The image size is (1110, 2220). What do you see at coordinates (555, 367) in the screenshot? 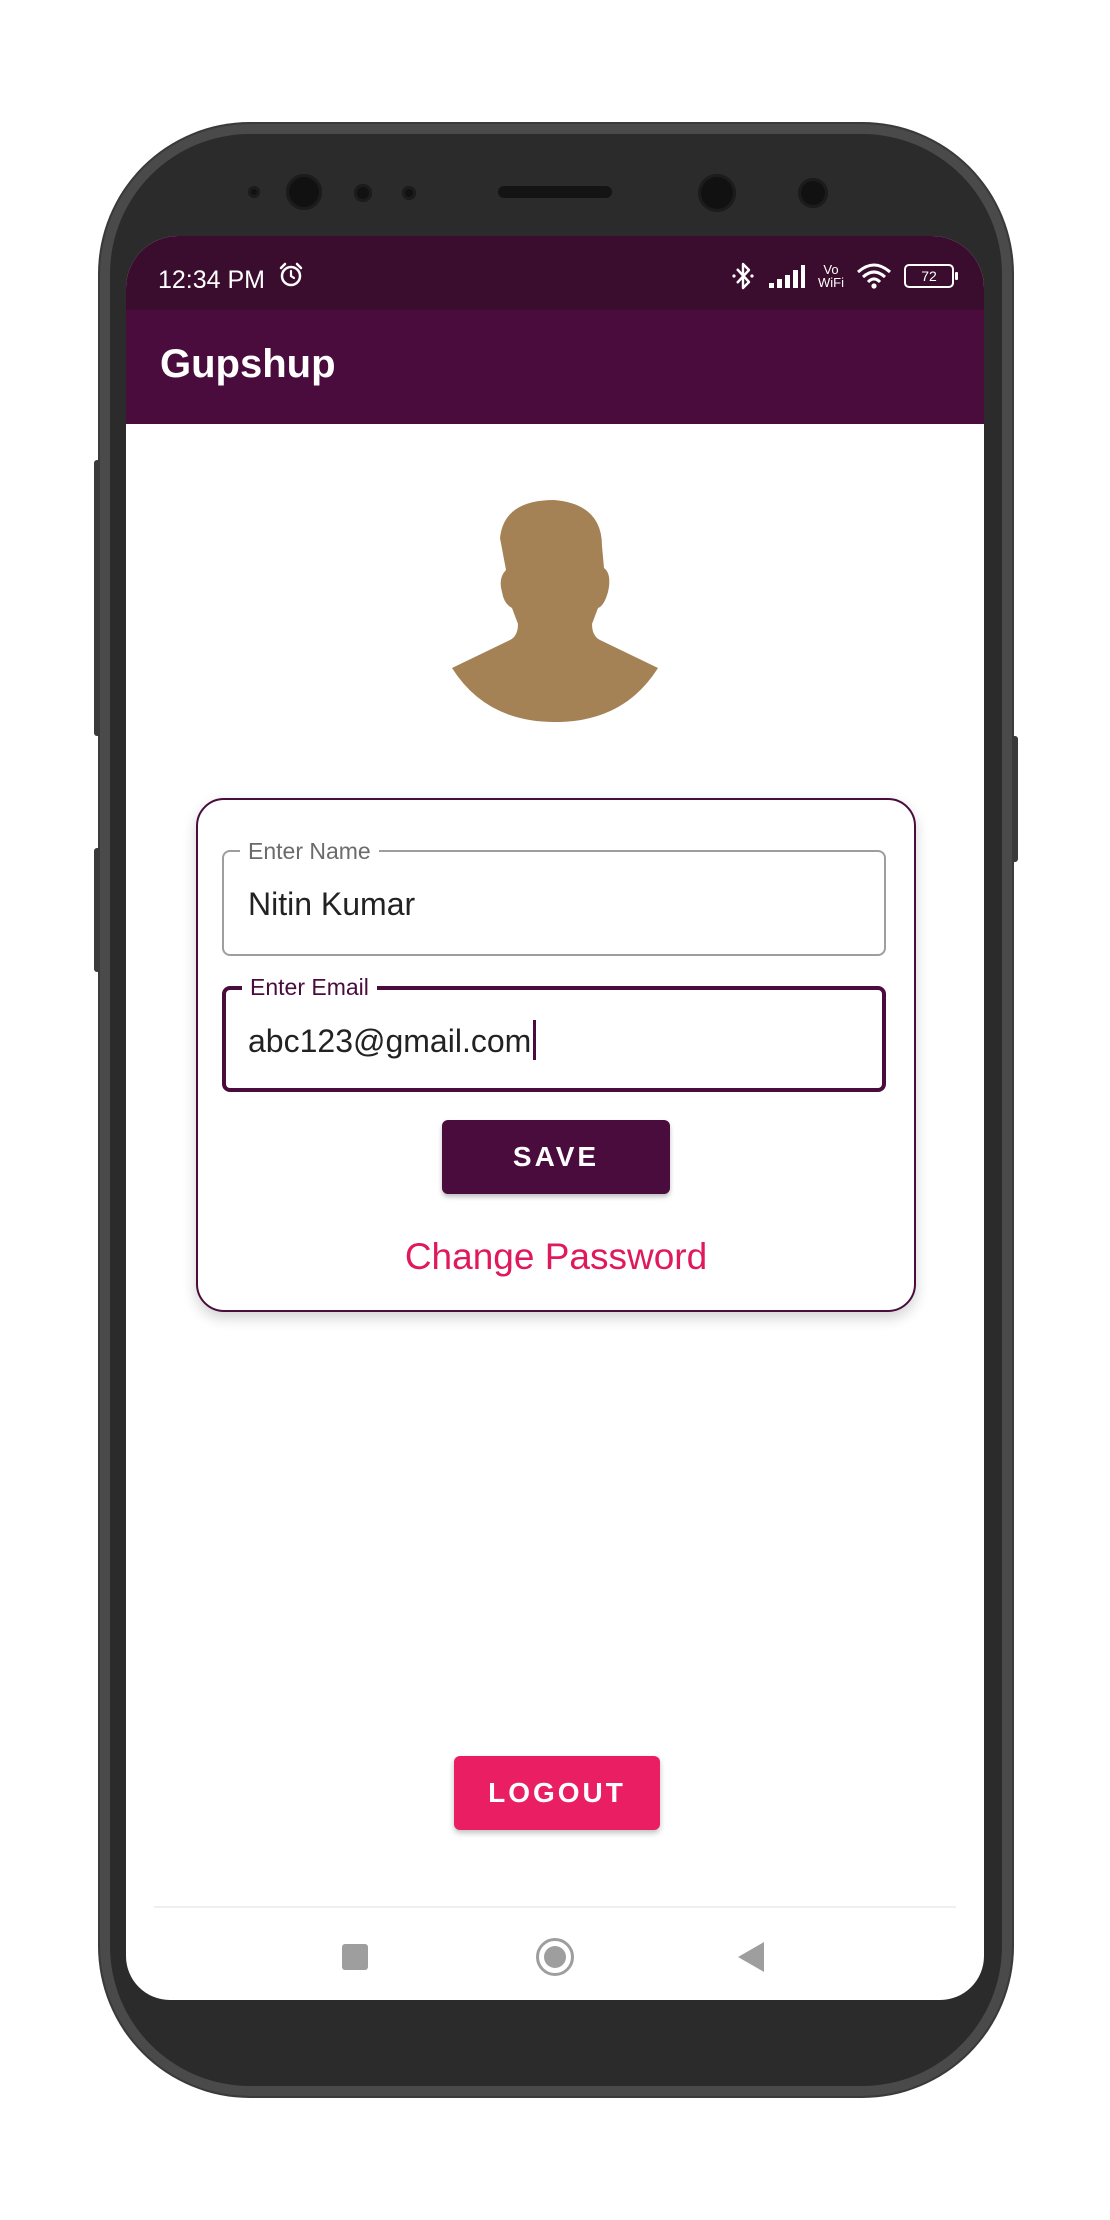
I see `app-bar: Gupshup` at bounding box center [555, 367].